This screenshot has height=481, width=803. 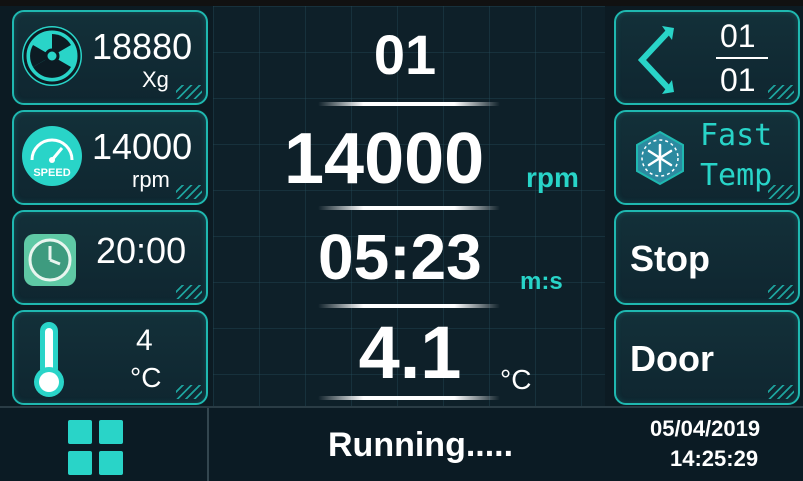 I want to click on status-date: 05/04/2019, so click(x=705, y=428).